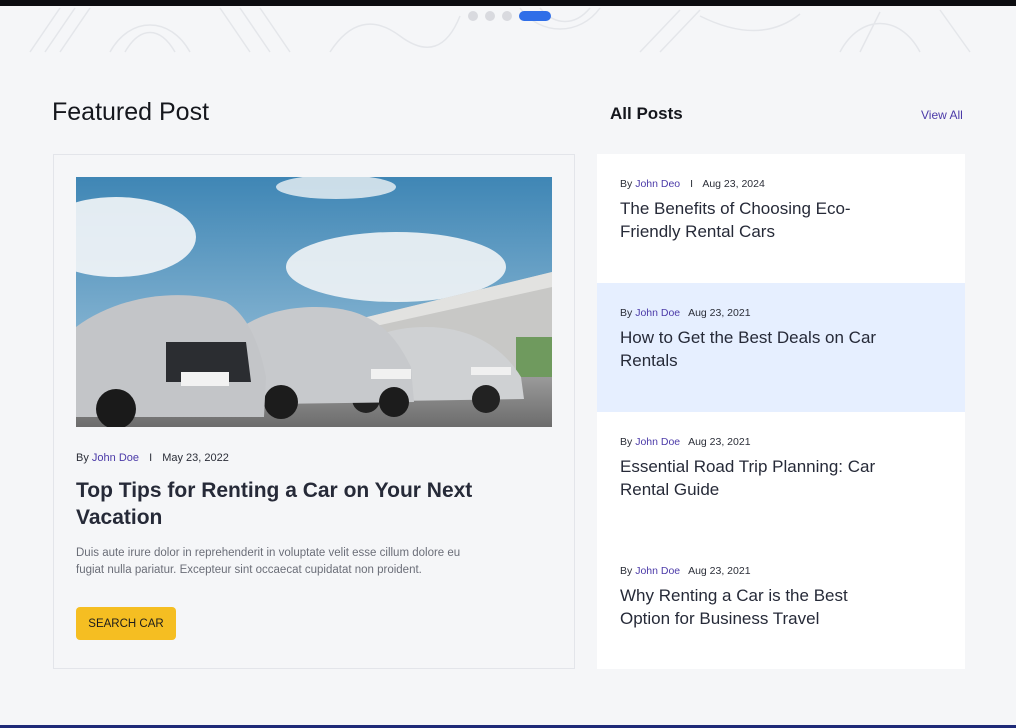  I want to click on view-all-link: View All, so click(942, 115).